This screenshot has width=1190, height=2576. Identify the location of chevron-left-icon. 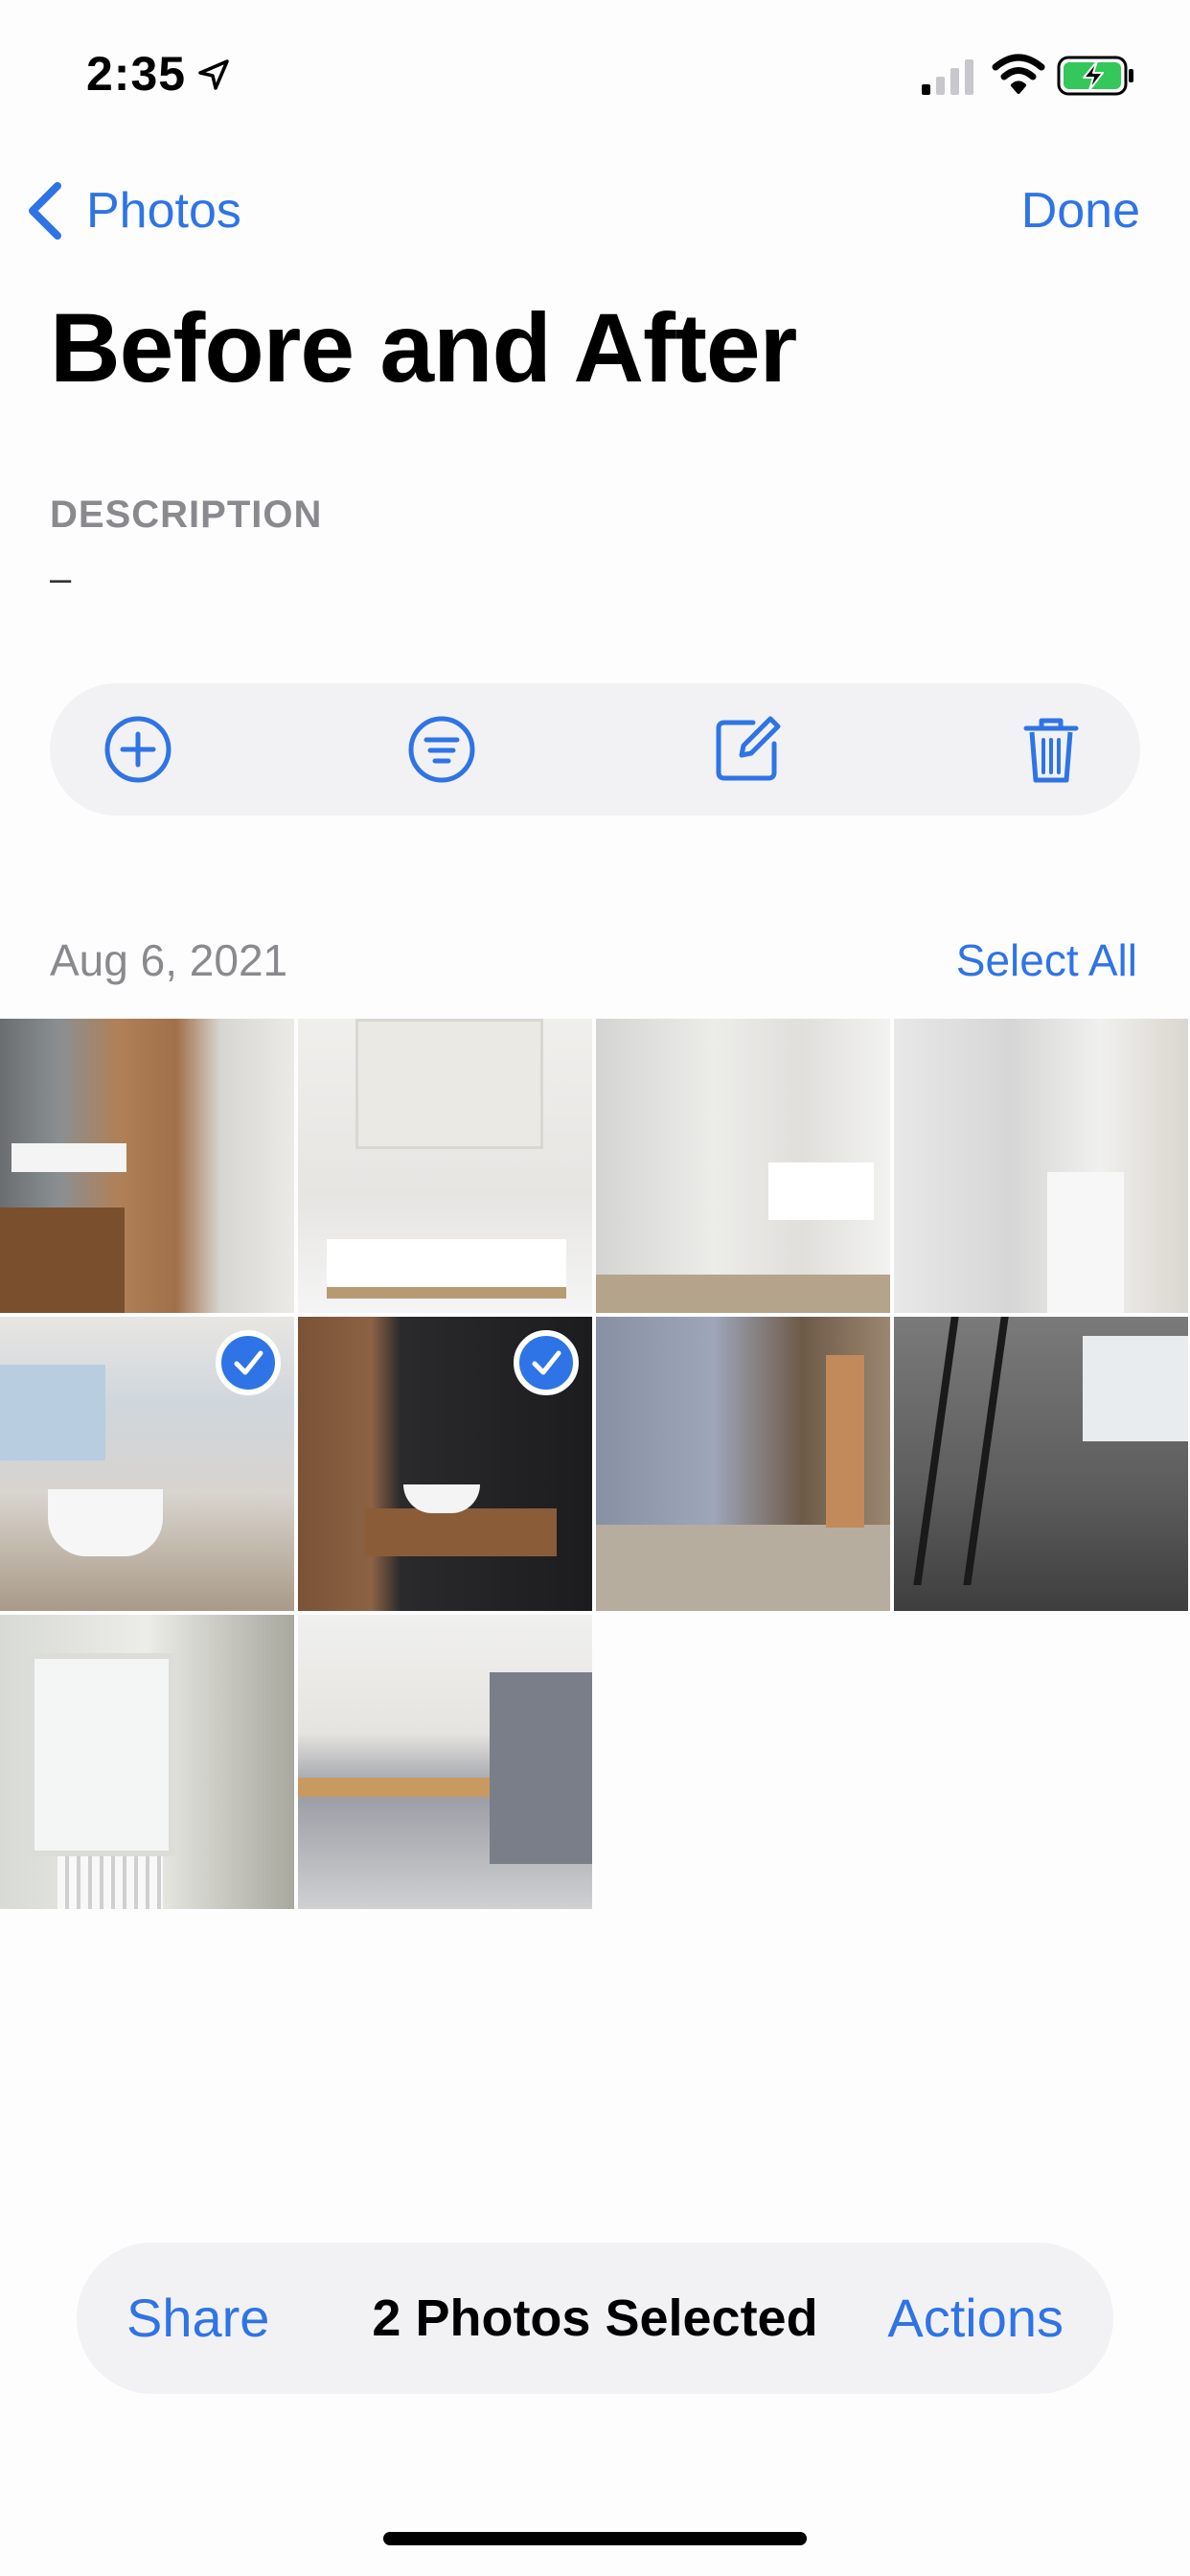
(45, 211).